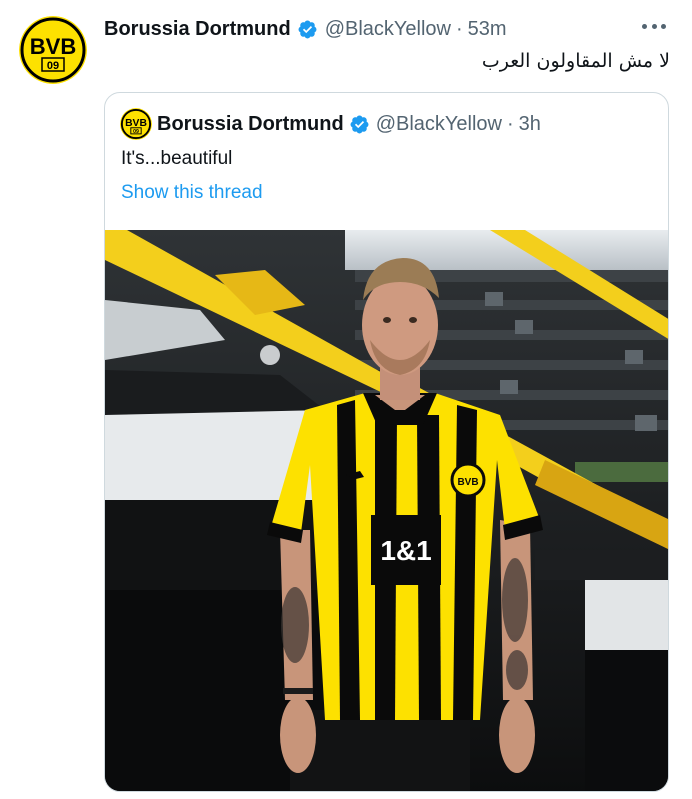  What do you see at coordinates (487, 29) in the screenshot?
I see `tweet-time: 53m` at bounding box center [487, 29].